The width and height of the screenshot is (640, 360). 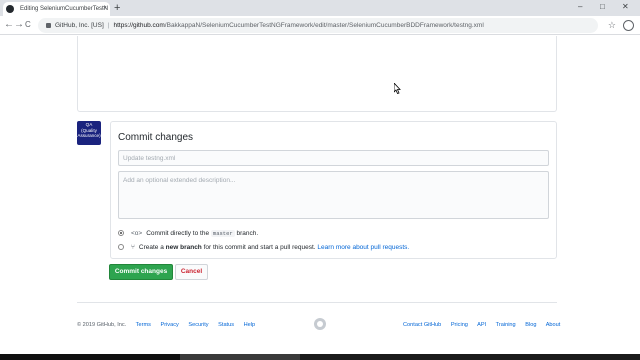 I want to click on footer-link-help: Help, so click(x=250, y=325).